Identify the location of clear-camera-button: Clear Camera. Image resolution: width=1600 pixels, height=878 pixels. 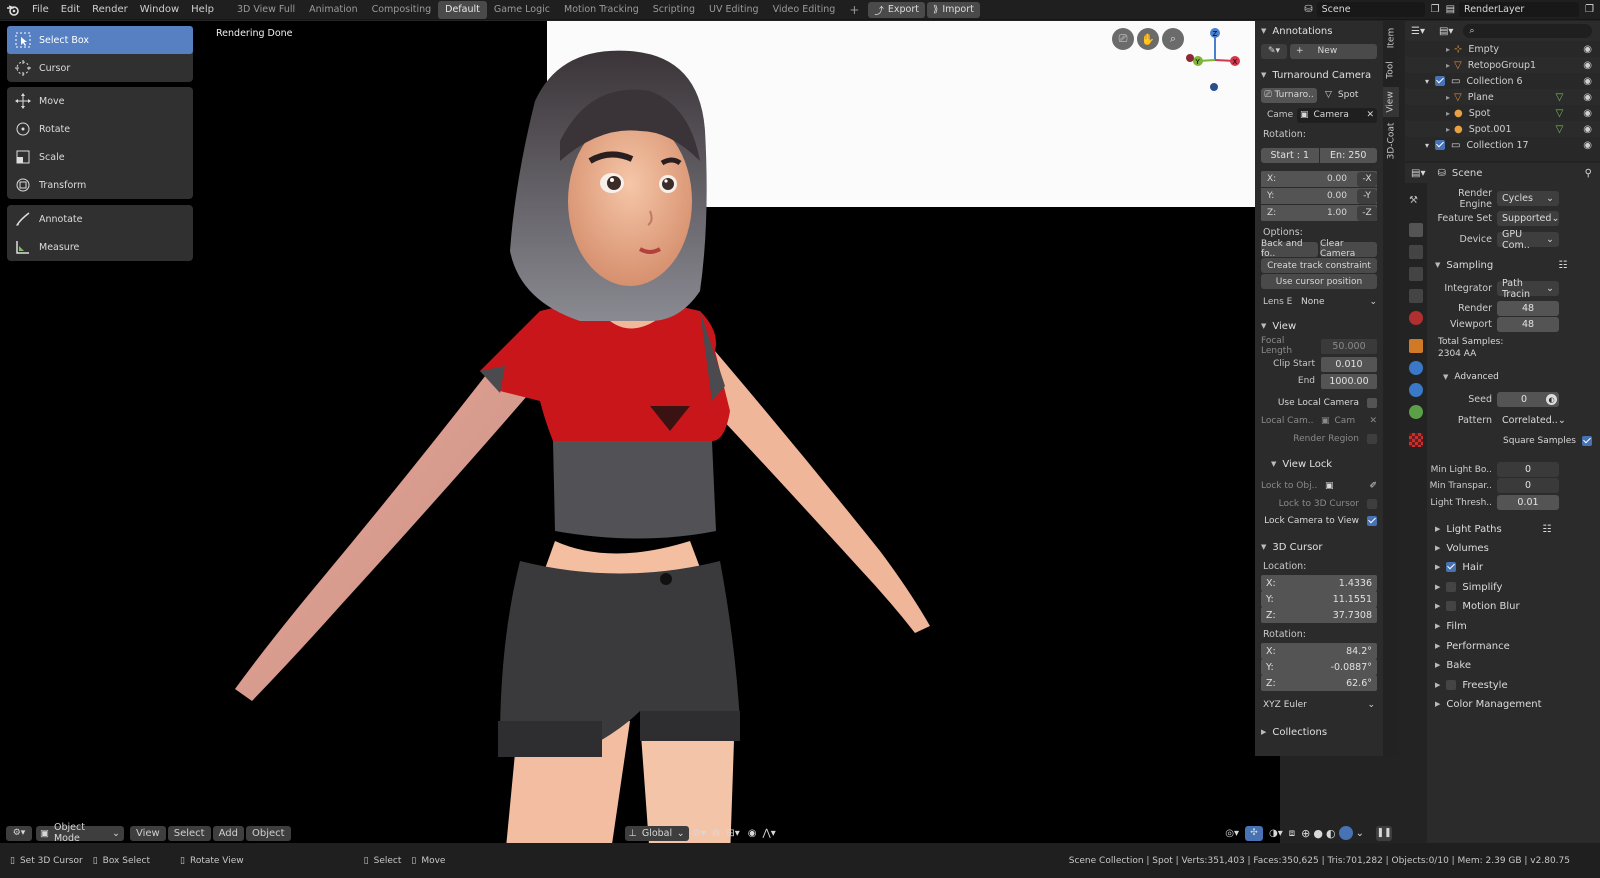
(1348, 249).